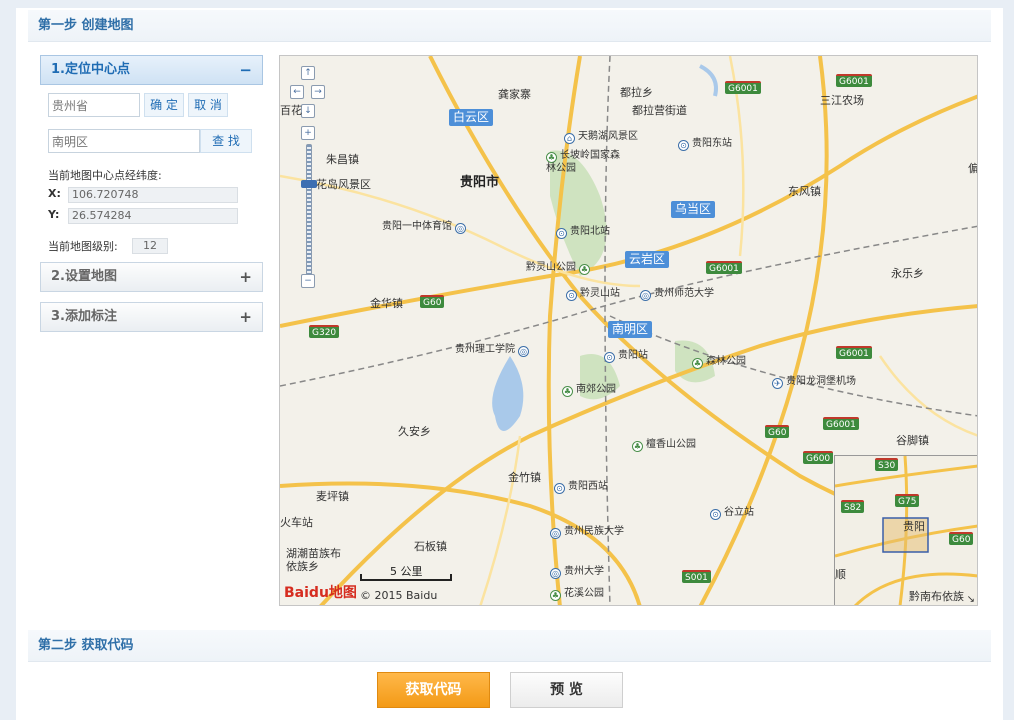 The height and width of the screenshot is (720, 1014). I want to click on district-input, so click(124, 141).